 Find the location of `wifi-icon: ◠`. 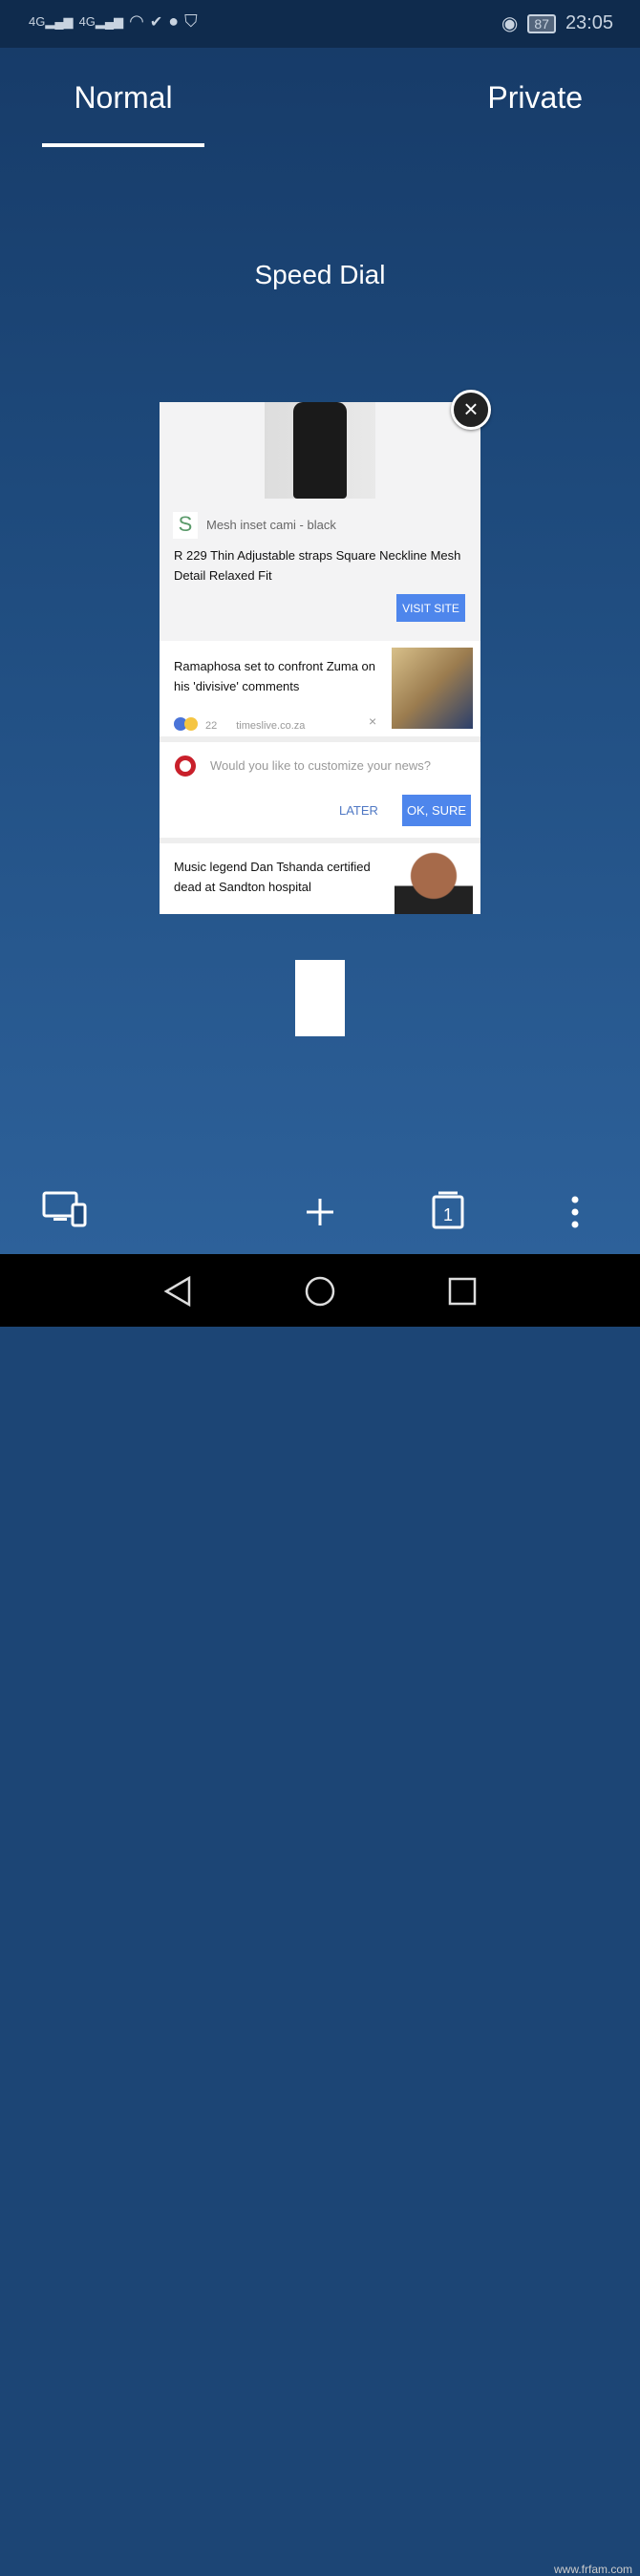

wifi-icon: ◠ is located at coordinates (136, 21).